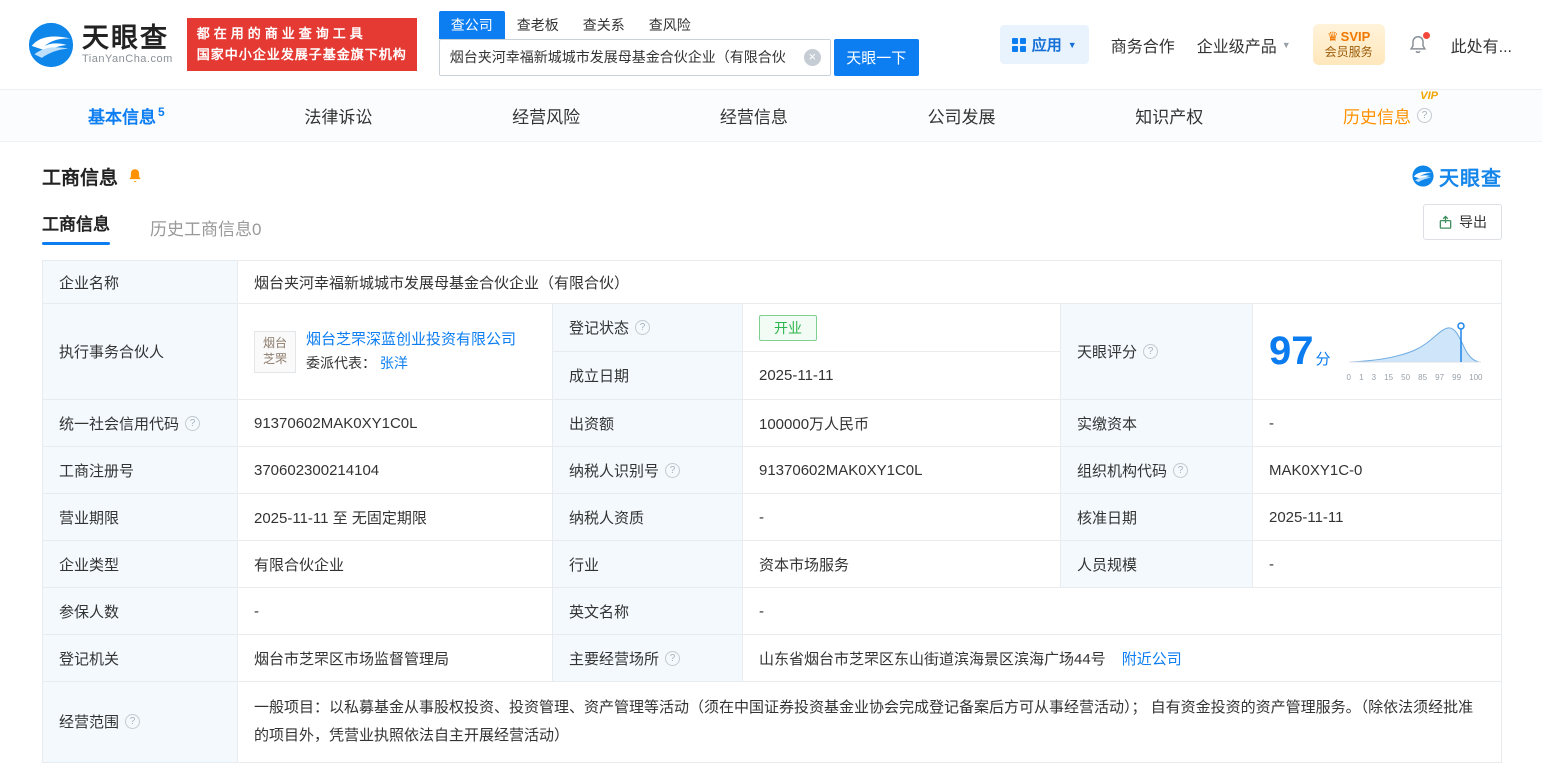 Image resolution: width=1542 pixels, height=763 pixels. Describe the element at coordinates (1157, 517) in the screenshot. I see `field-label-approval-date: 核准日期` at that location.